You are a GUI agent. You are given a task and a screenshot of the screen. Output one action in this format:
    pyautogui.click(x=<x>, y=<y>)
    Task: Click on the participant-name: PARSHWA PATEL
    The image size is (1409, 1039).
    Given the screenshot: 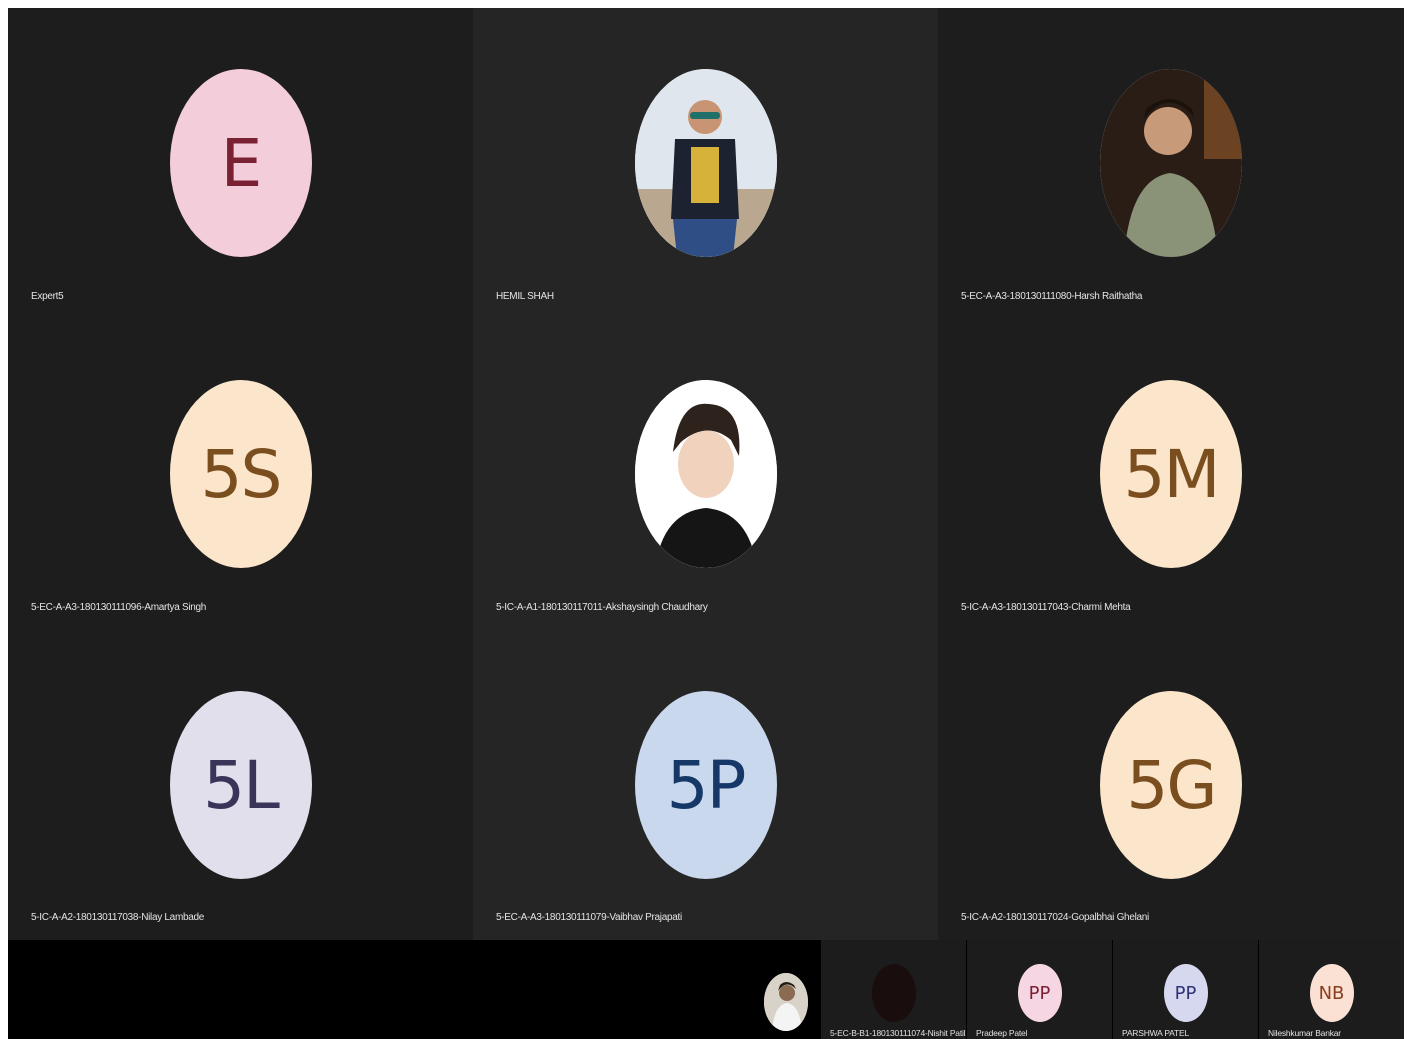 What is the action you would take?
    pyautogui.click(x=1155, y=1033)
    